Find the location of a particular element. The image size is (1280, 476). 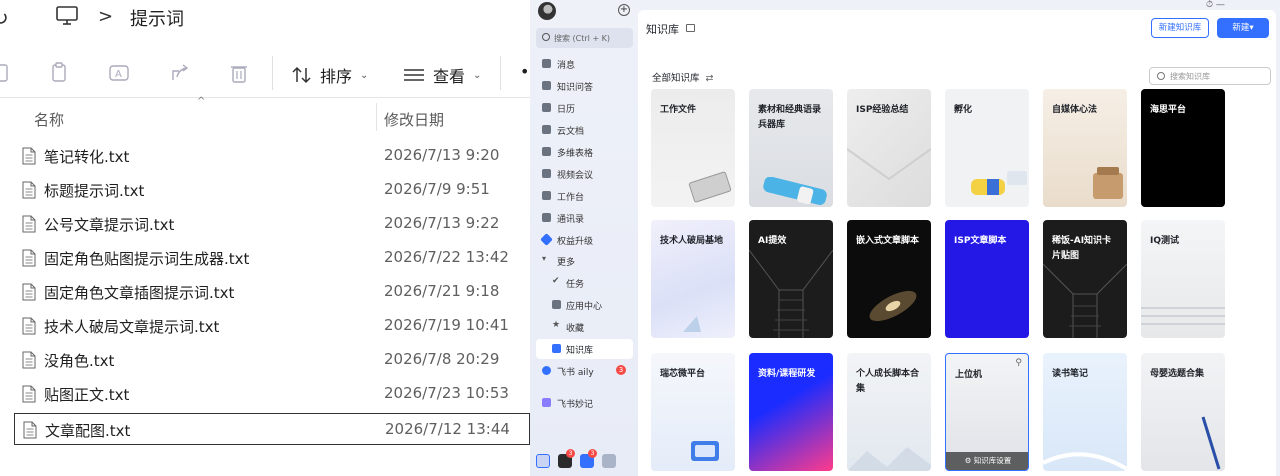

file-row: 笔记转化.txt 2026/7/13 9:20 is located at coordinates (272, 156).